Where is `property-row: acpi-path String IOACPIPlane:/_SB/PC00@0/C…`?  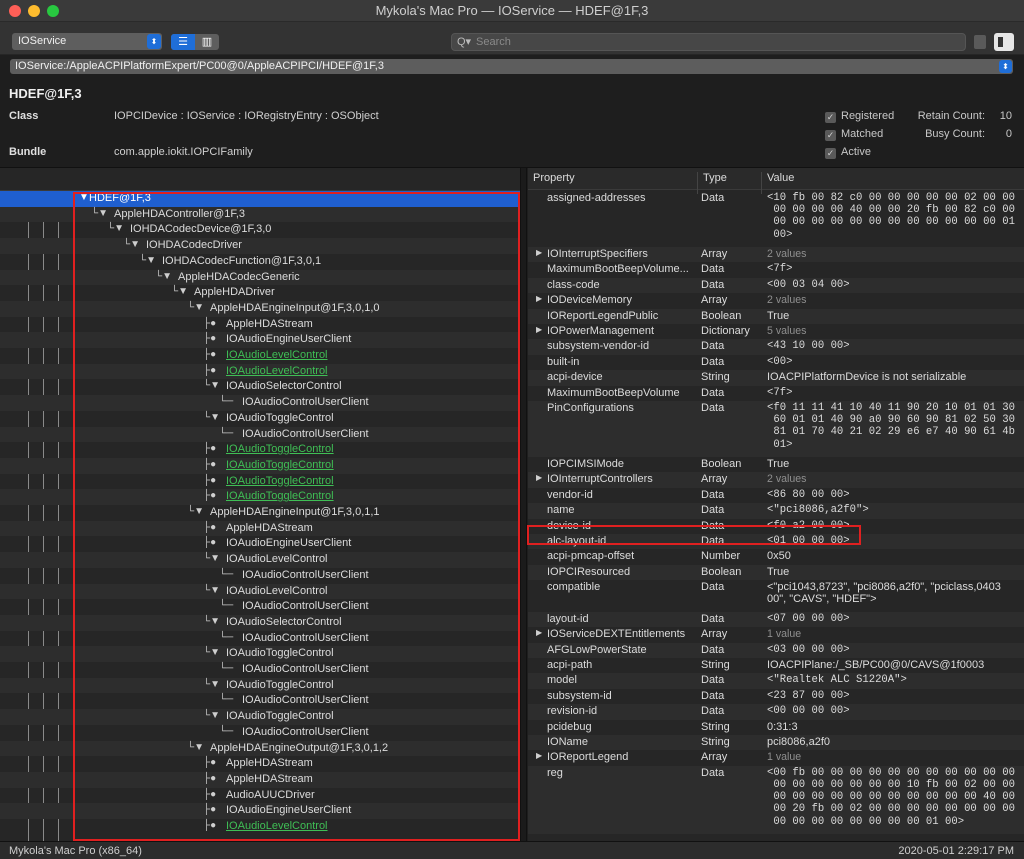 property-row: acpi-path String IOACPIPlane:/_SB/PC00@0/C… is located at coordinates (776, 665).